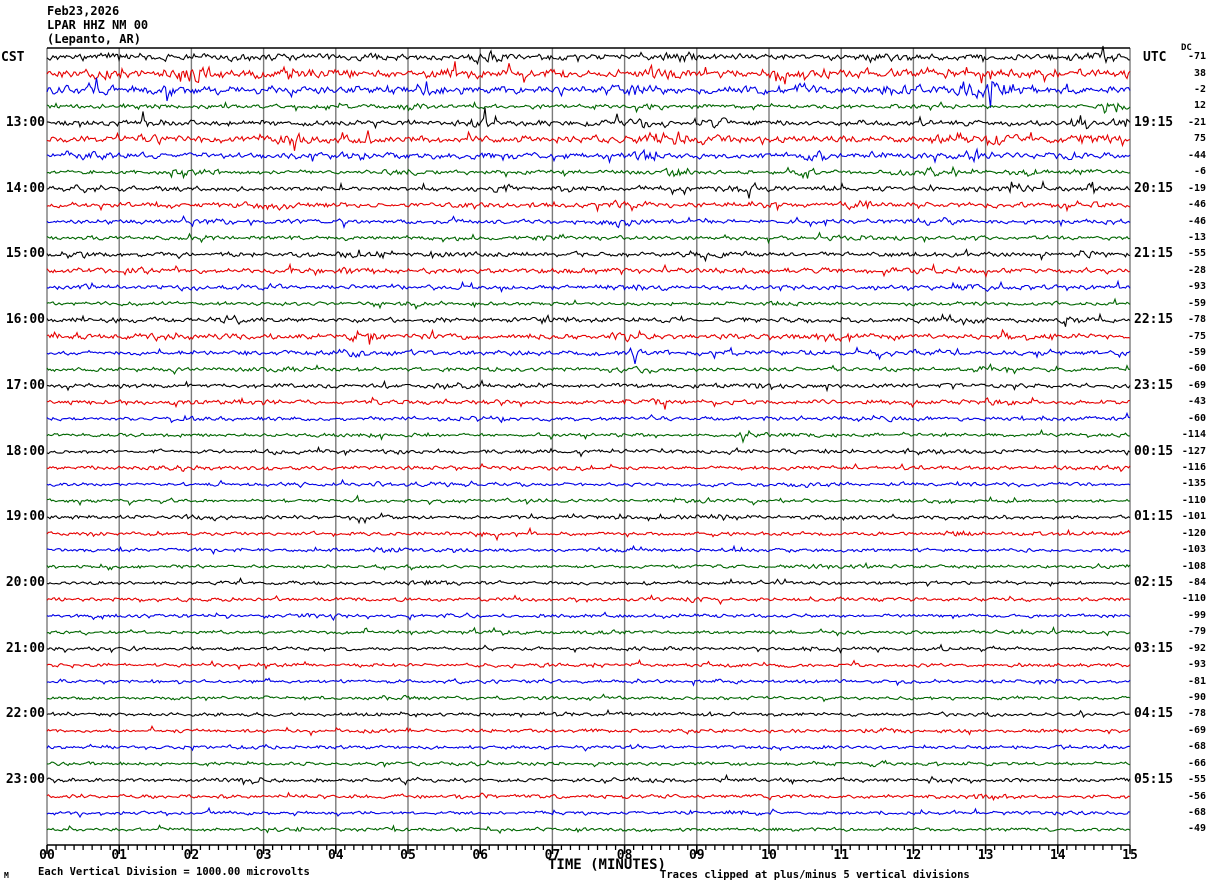  What do you see at coordinates (25, 780) in the screenshot?
I see `cst-hour-label: 23:00` at bounding box center [25, 780].